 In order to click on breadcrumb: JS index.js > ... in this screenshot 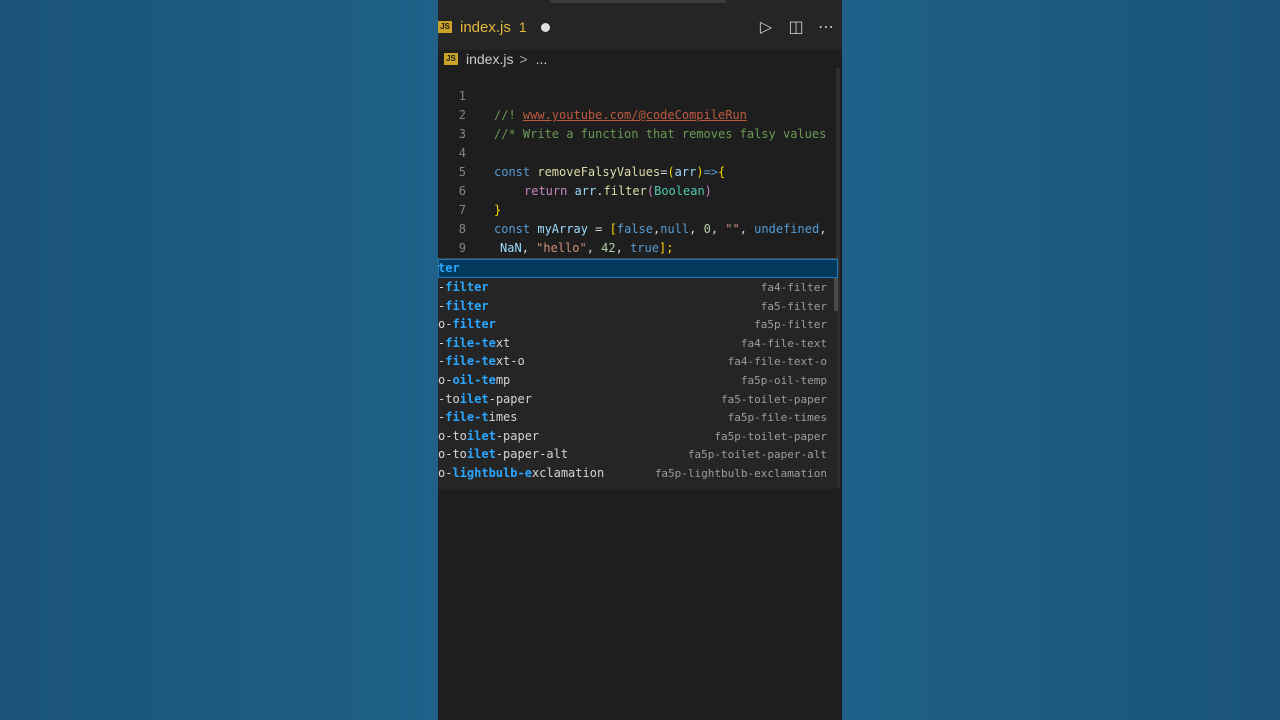, I will do `click(640, 59)`.